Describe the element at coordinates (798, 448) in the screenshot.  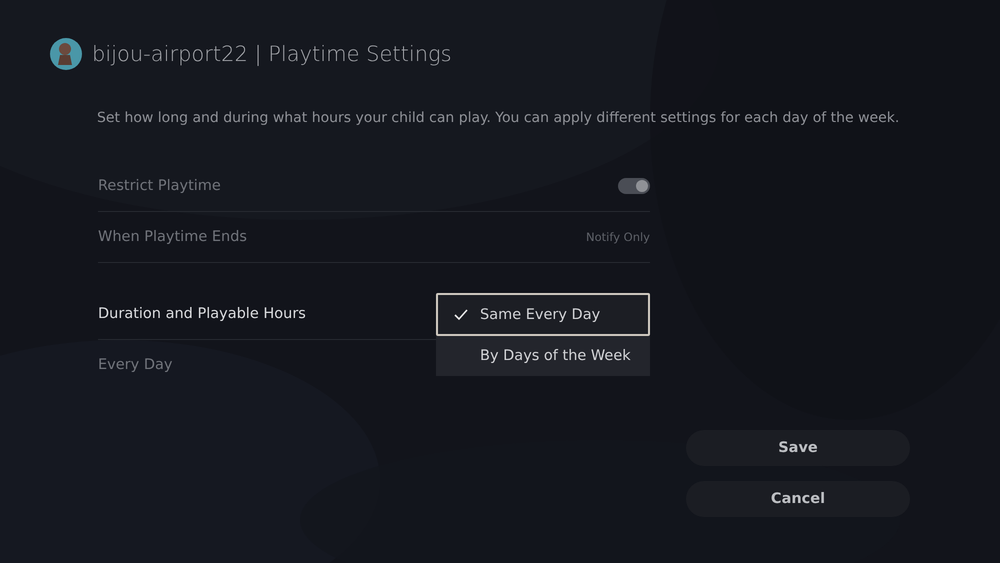
I see `action-button: Save` at that location.